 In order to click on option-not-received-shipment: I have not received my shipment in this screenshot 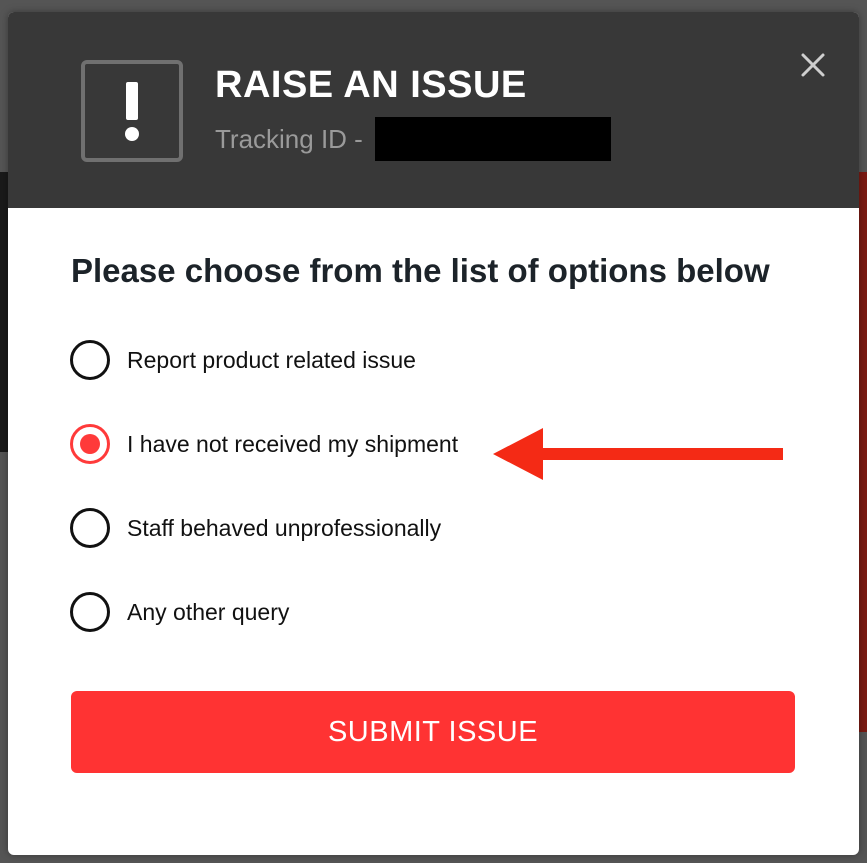, I will do `click(264, 444)`.